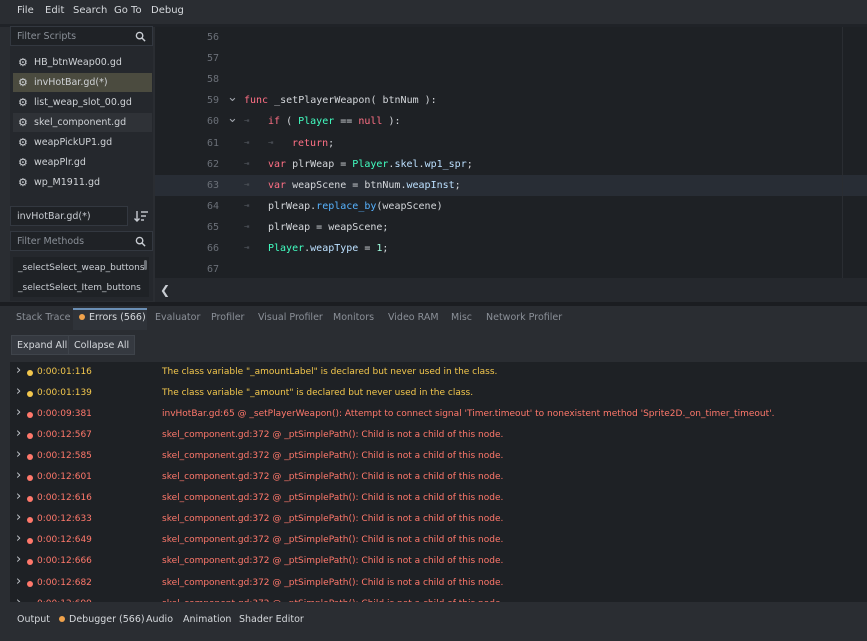 Image resolution: width=867 pixels, height=641 pixels. I want to click on menu-search: Search, so click(90, 10).